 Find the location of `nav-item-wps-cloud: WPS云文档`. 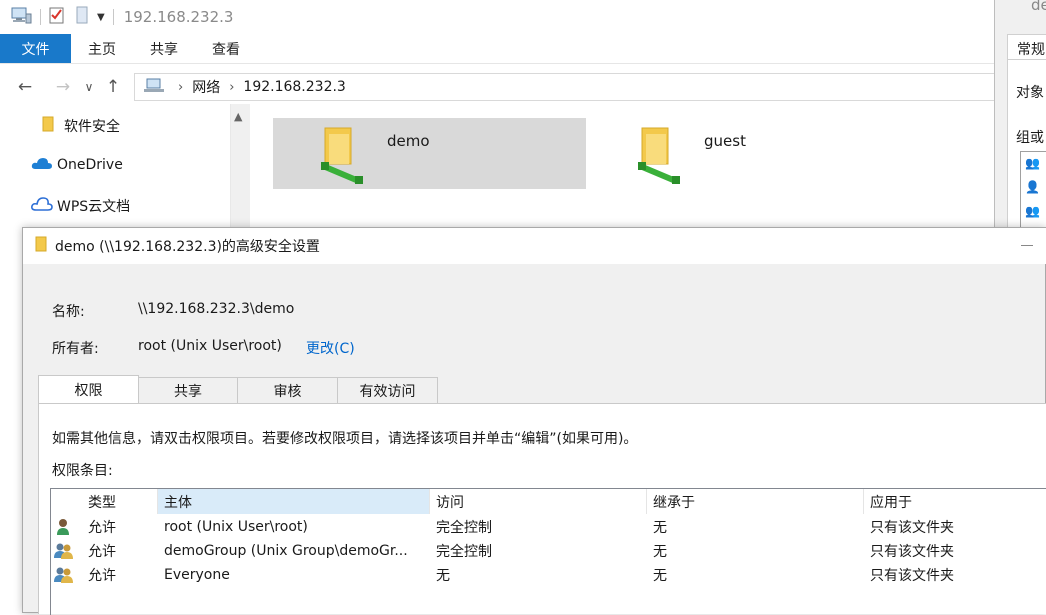

nav-item-wps-cloud: WPS云文档 is located at coordinates (80, 206).